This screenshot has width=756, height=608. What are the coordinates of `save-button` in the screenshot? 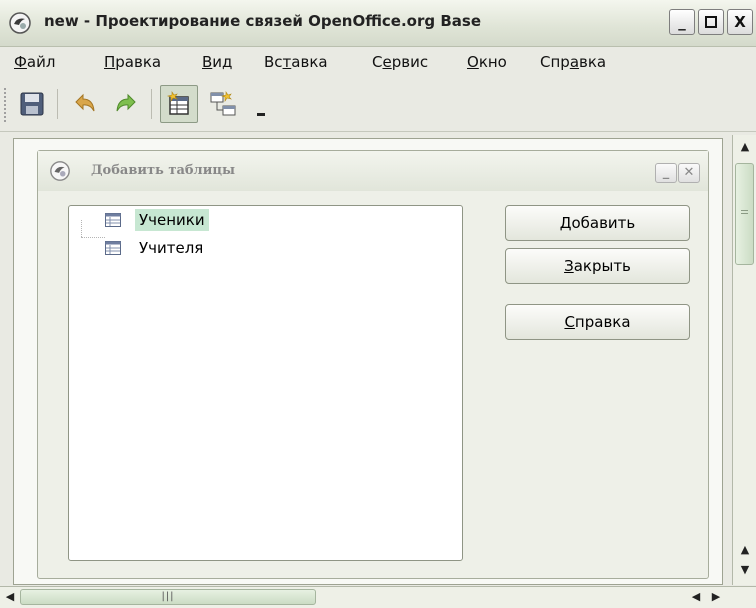 It's located at (32, 104).